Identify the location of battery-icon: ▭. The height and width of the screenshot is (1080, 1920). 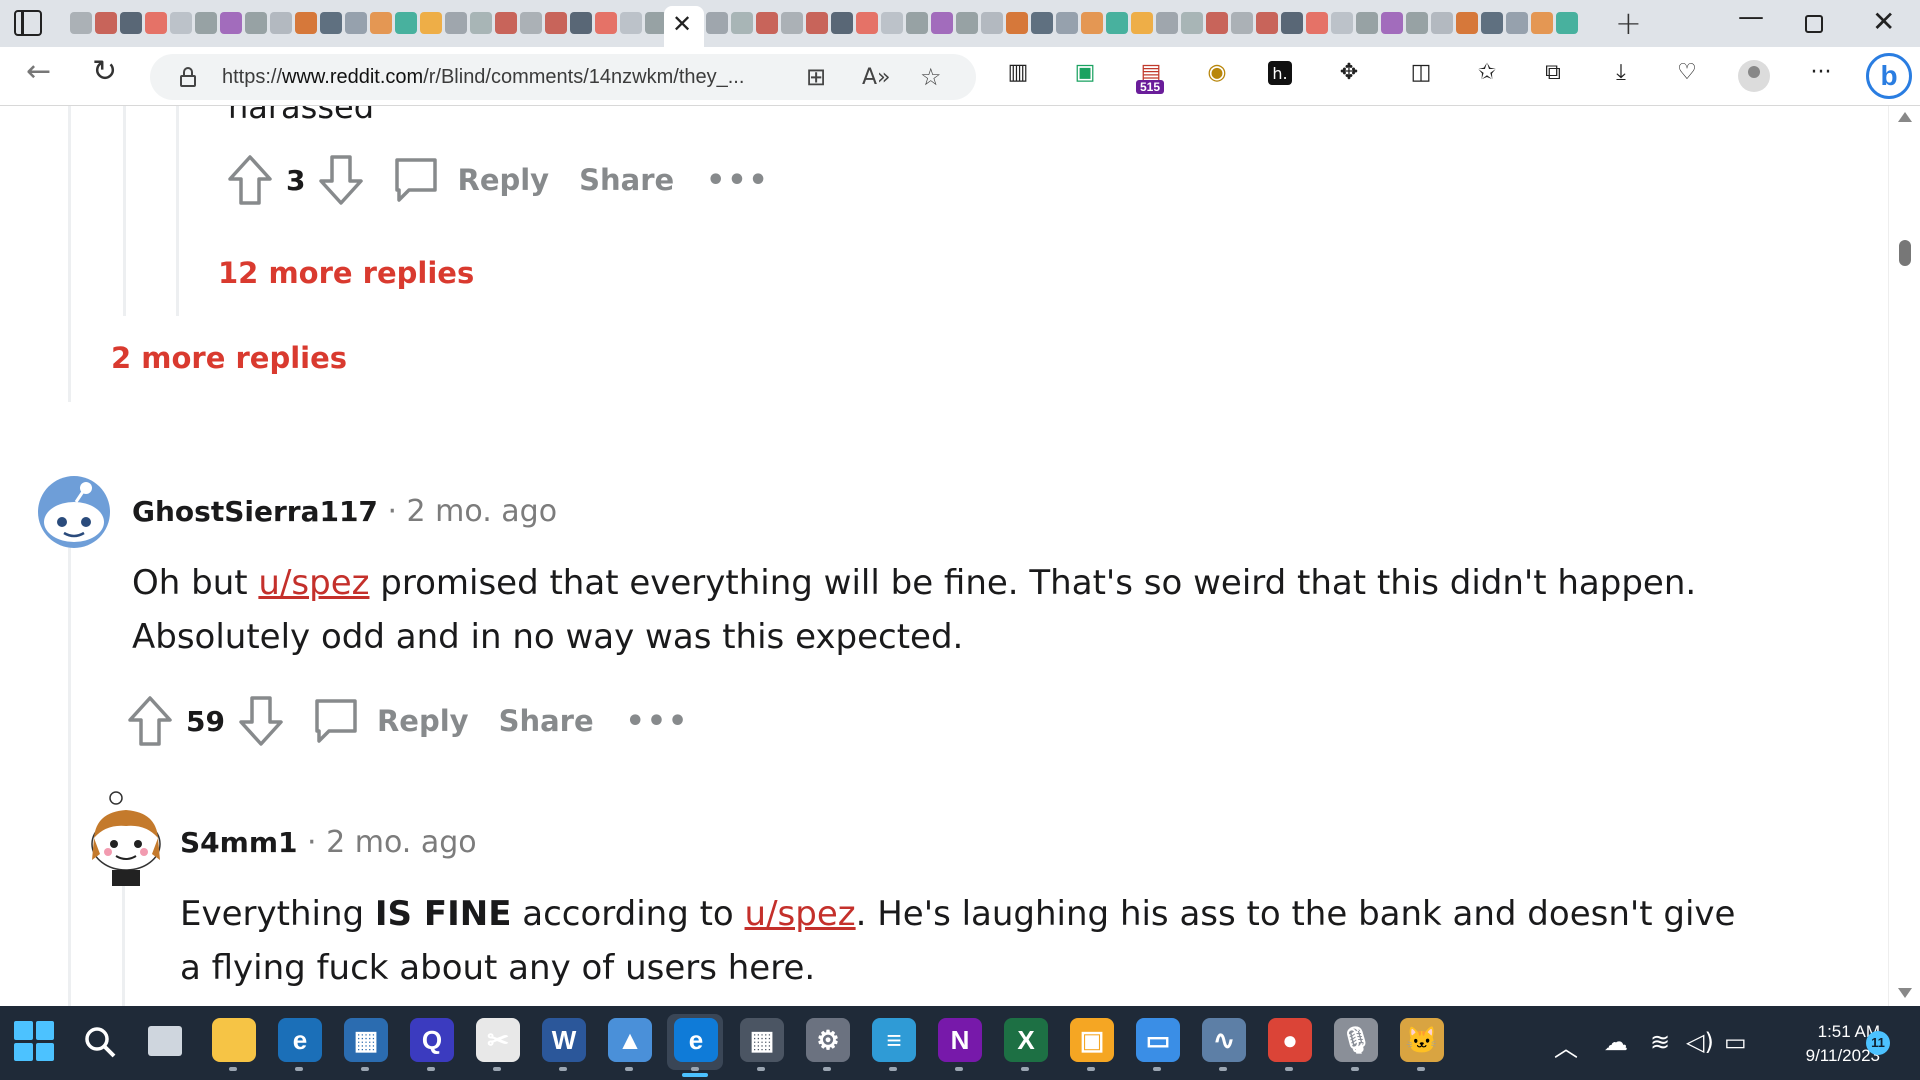
(1735, 1042).